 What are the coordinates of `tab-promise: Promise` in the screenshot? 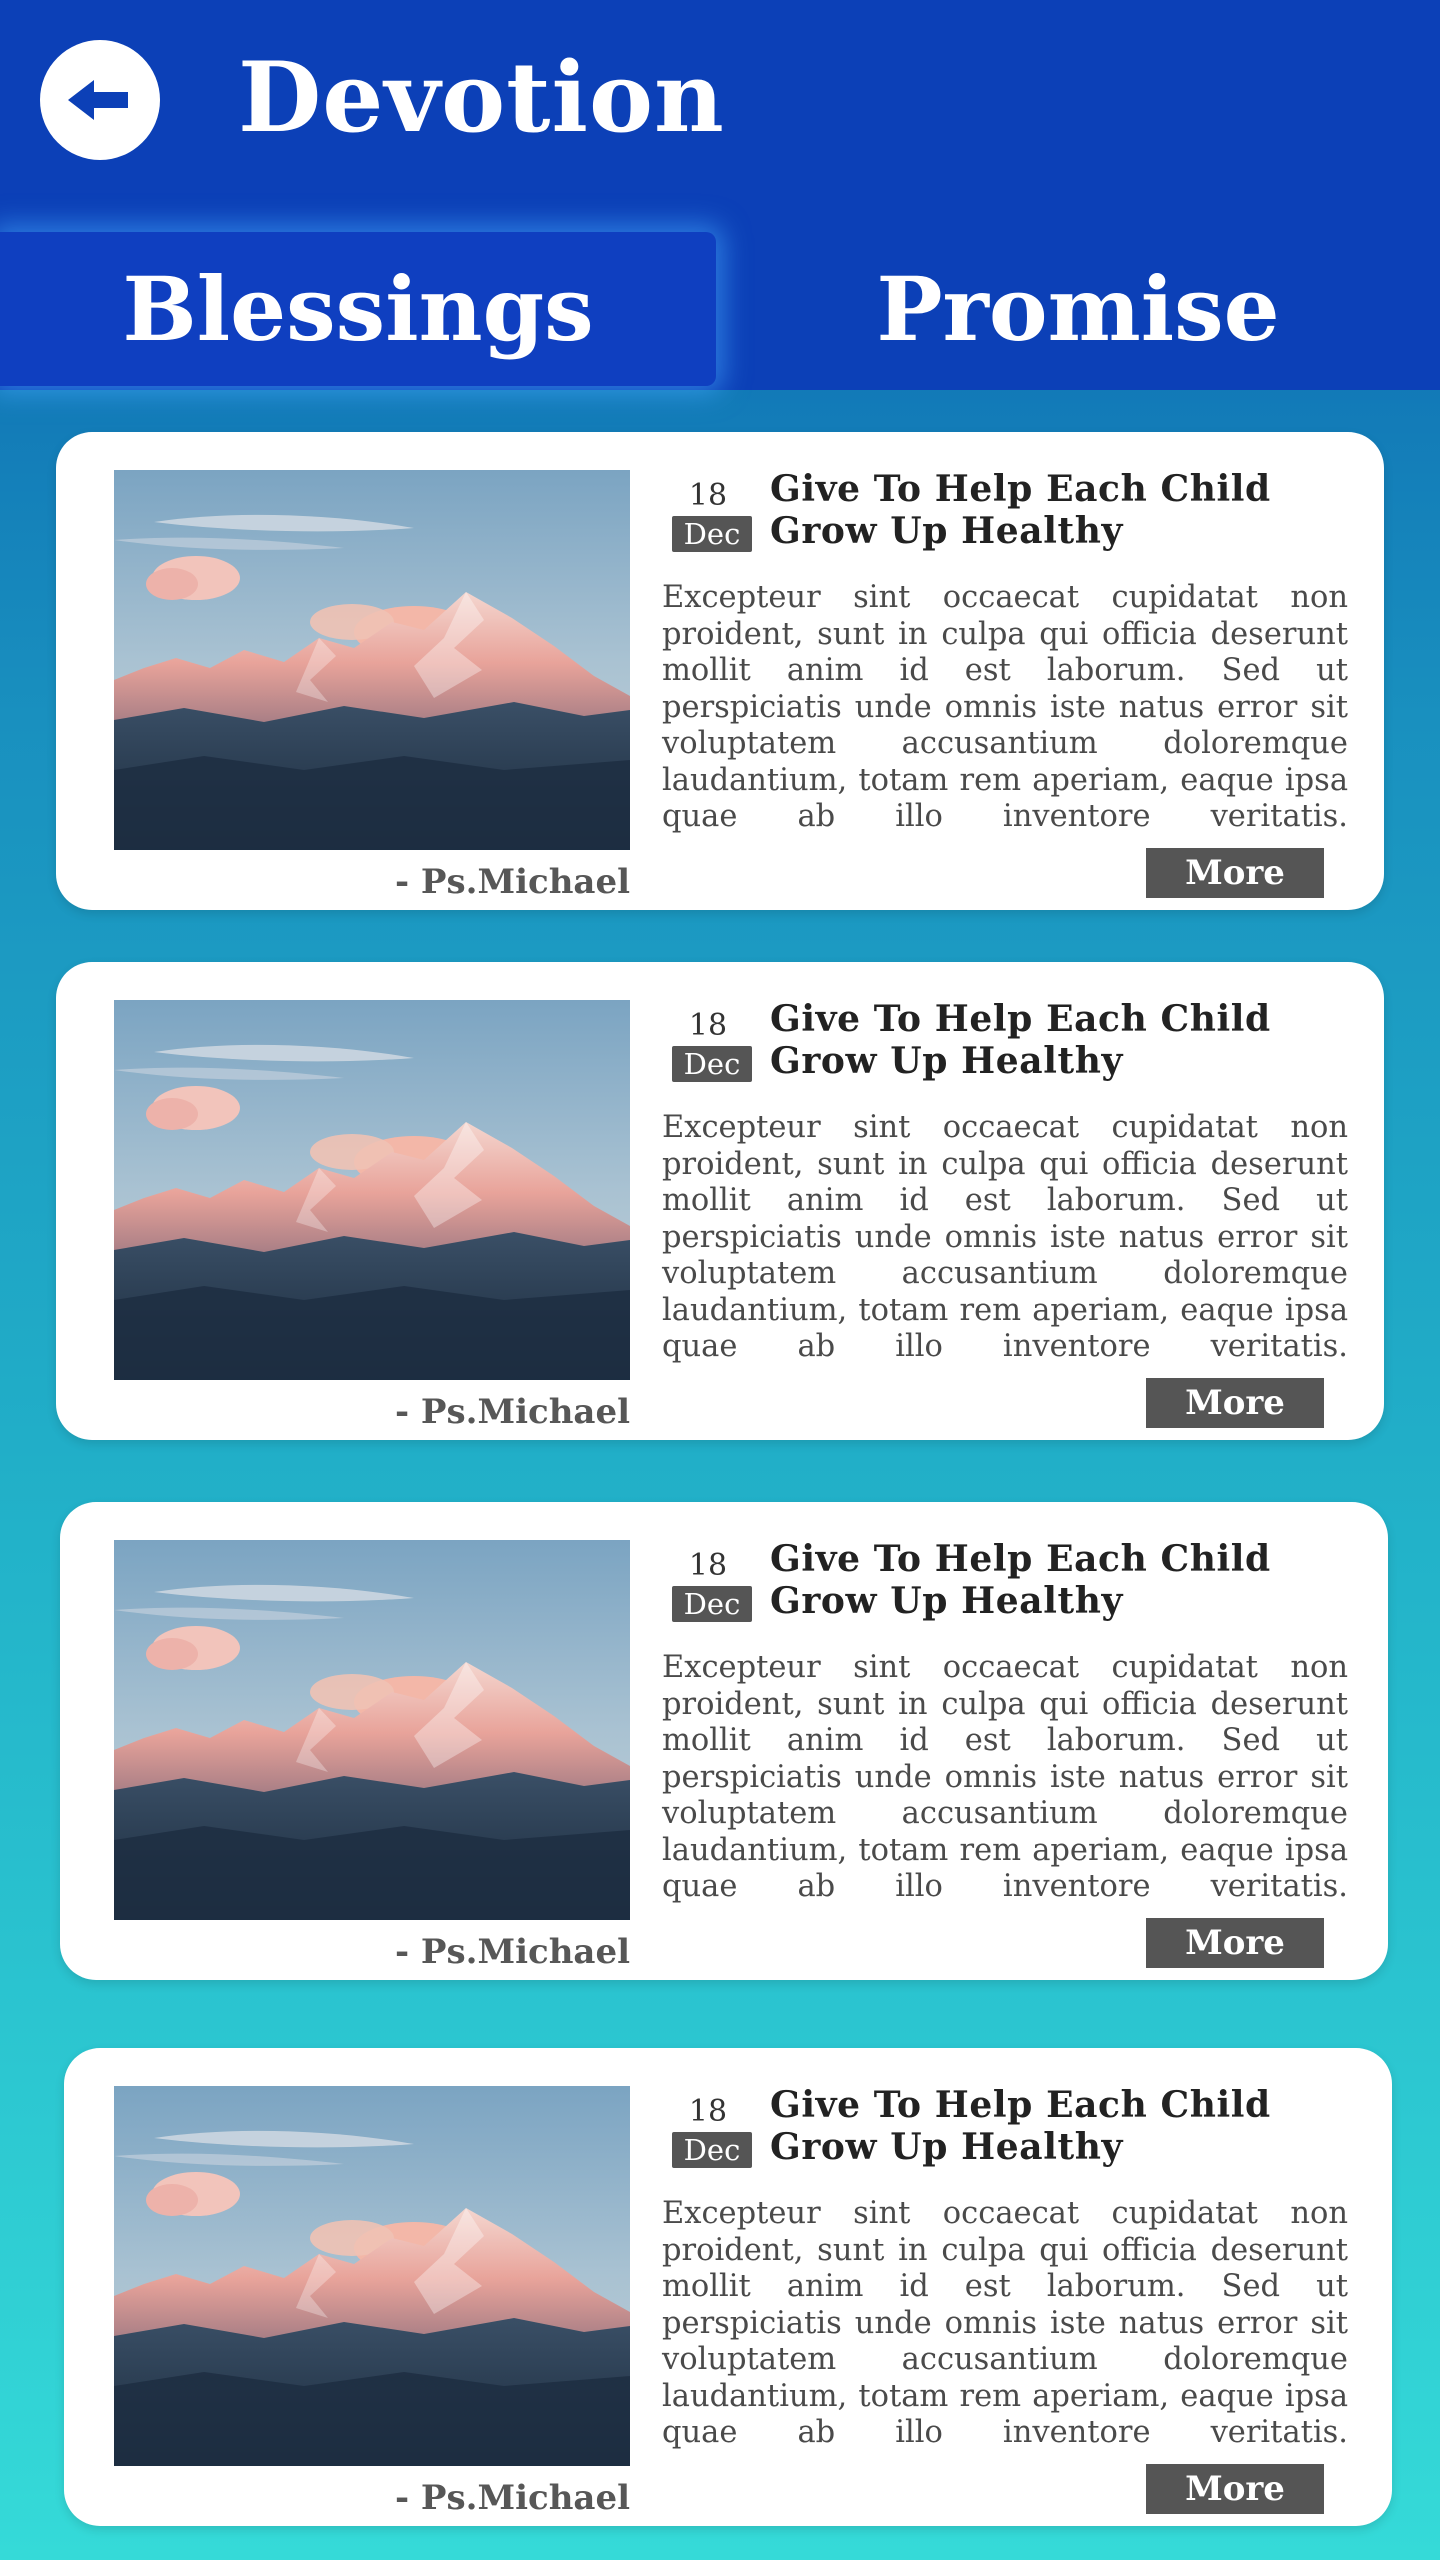 It's located at (1078, 309).